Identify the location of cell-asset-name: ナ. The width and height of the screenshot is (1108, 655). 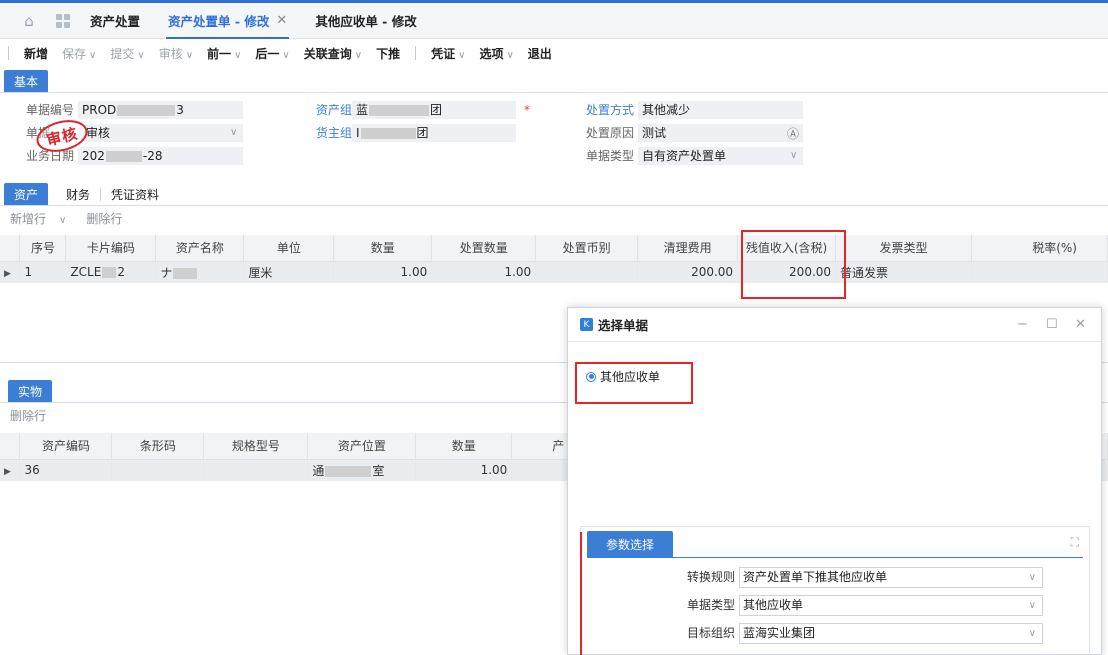
(200, 272).